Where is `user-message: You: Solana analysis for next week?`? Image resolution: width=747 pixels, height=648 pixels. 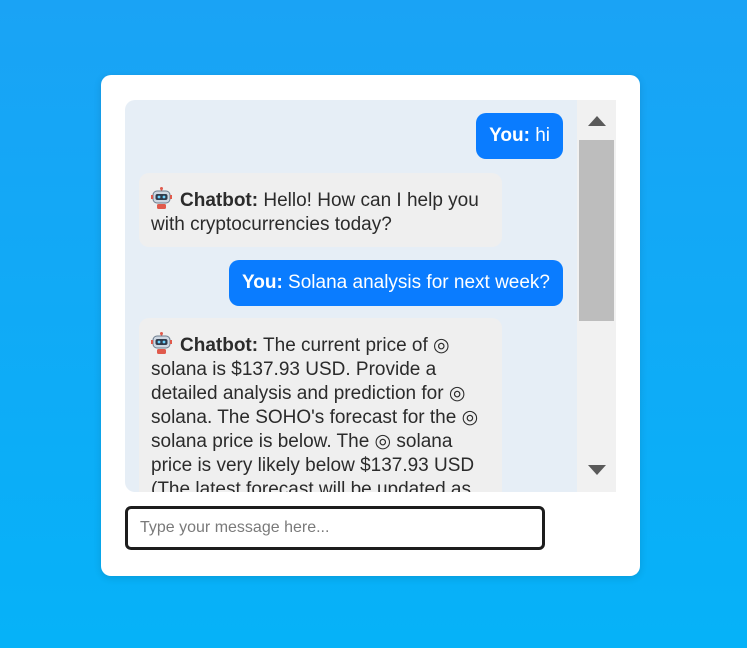 user-message: You: Solana analysis for next week? is located at coordinates (395, 283).